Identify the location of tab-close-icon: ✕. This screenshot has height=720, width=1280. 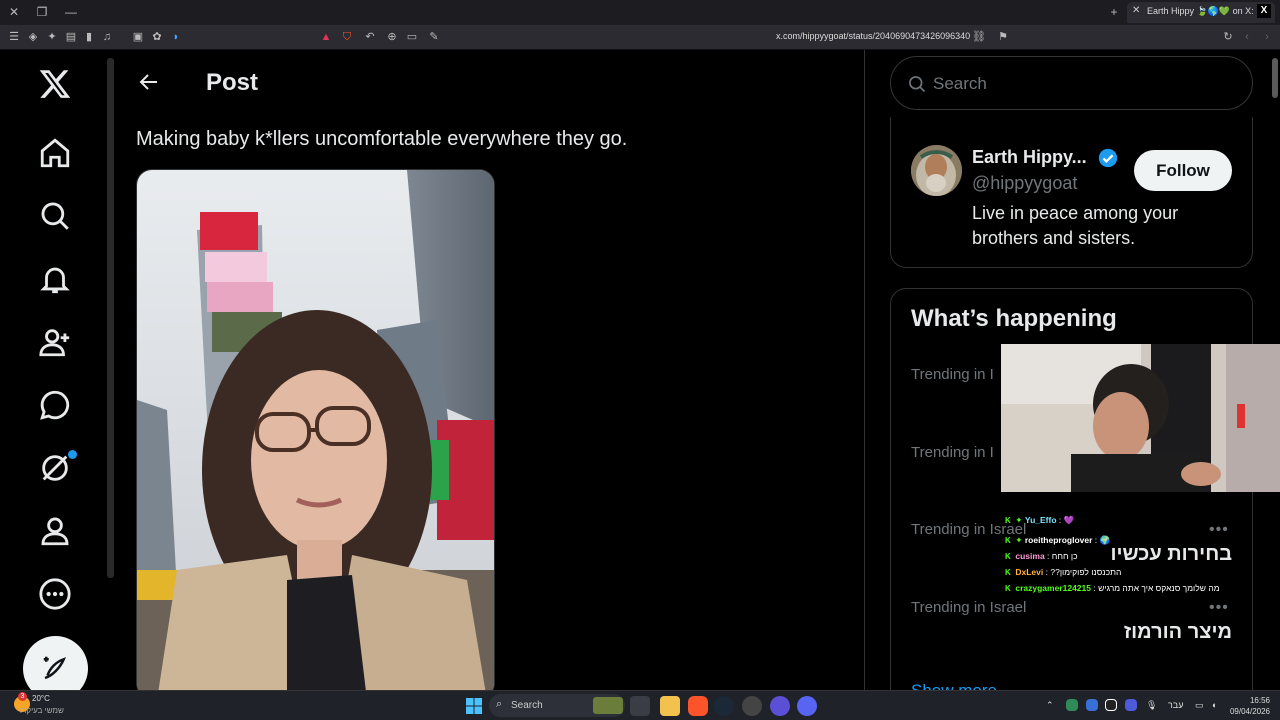
(1136, 10).